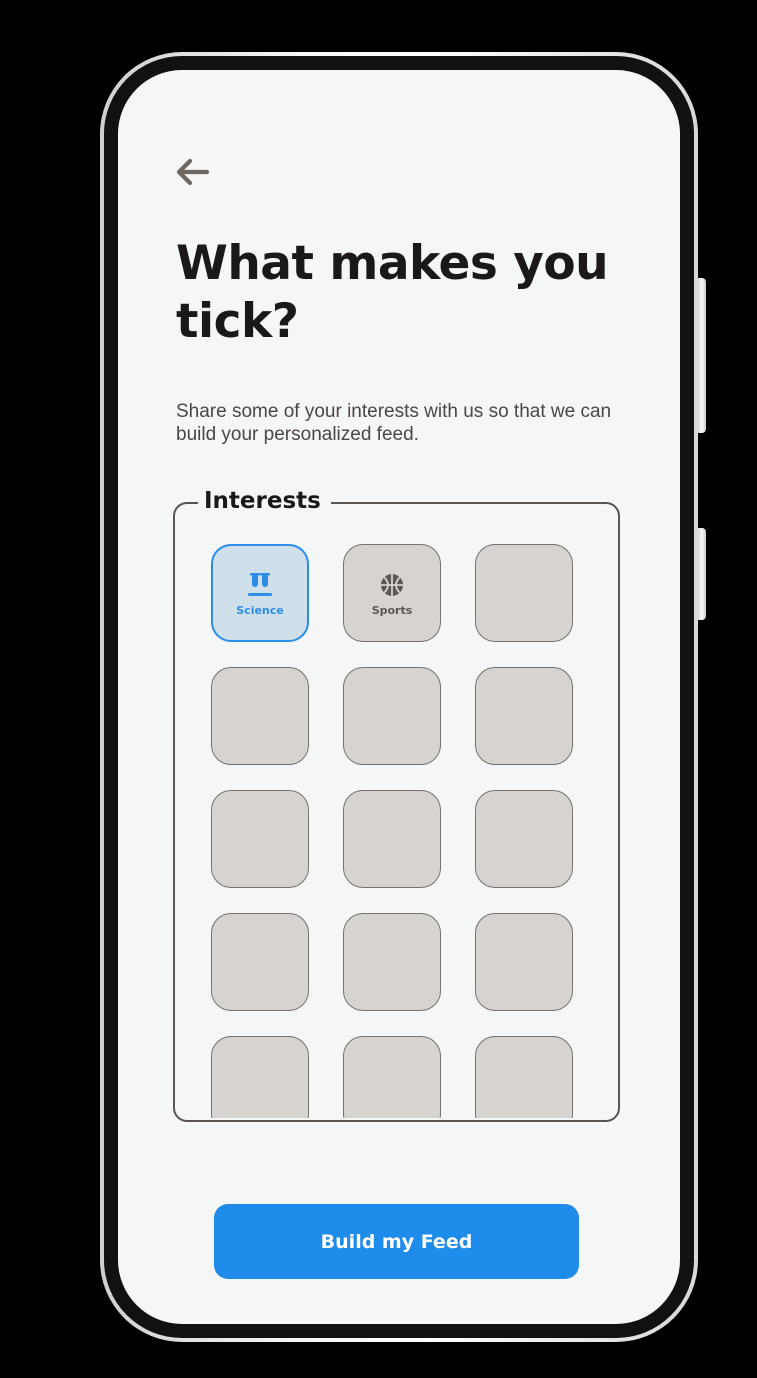 The image size is (757, 1378). I want to click on power-button, so click(702, 574).